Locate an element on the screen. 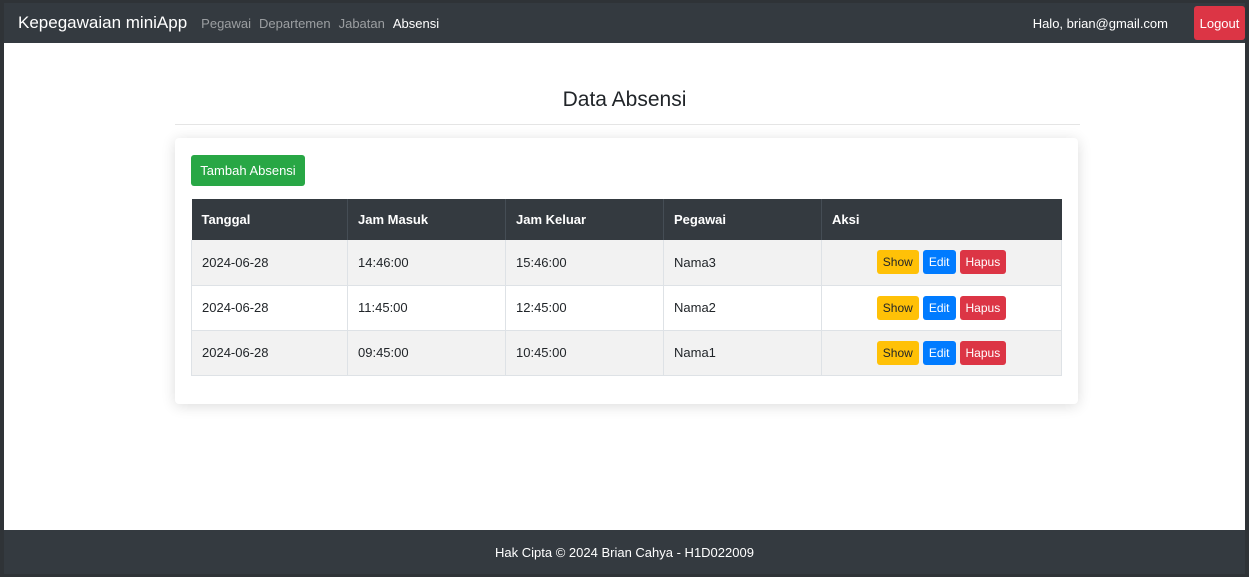 The image size is (1249, 577). header-pegawai: Pegawai is located at coordinates (742, 219).